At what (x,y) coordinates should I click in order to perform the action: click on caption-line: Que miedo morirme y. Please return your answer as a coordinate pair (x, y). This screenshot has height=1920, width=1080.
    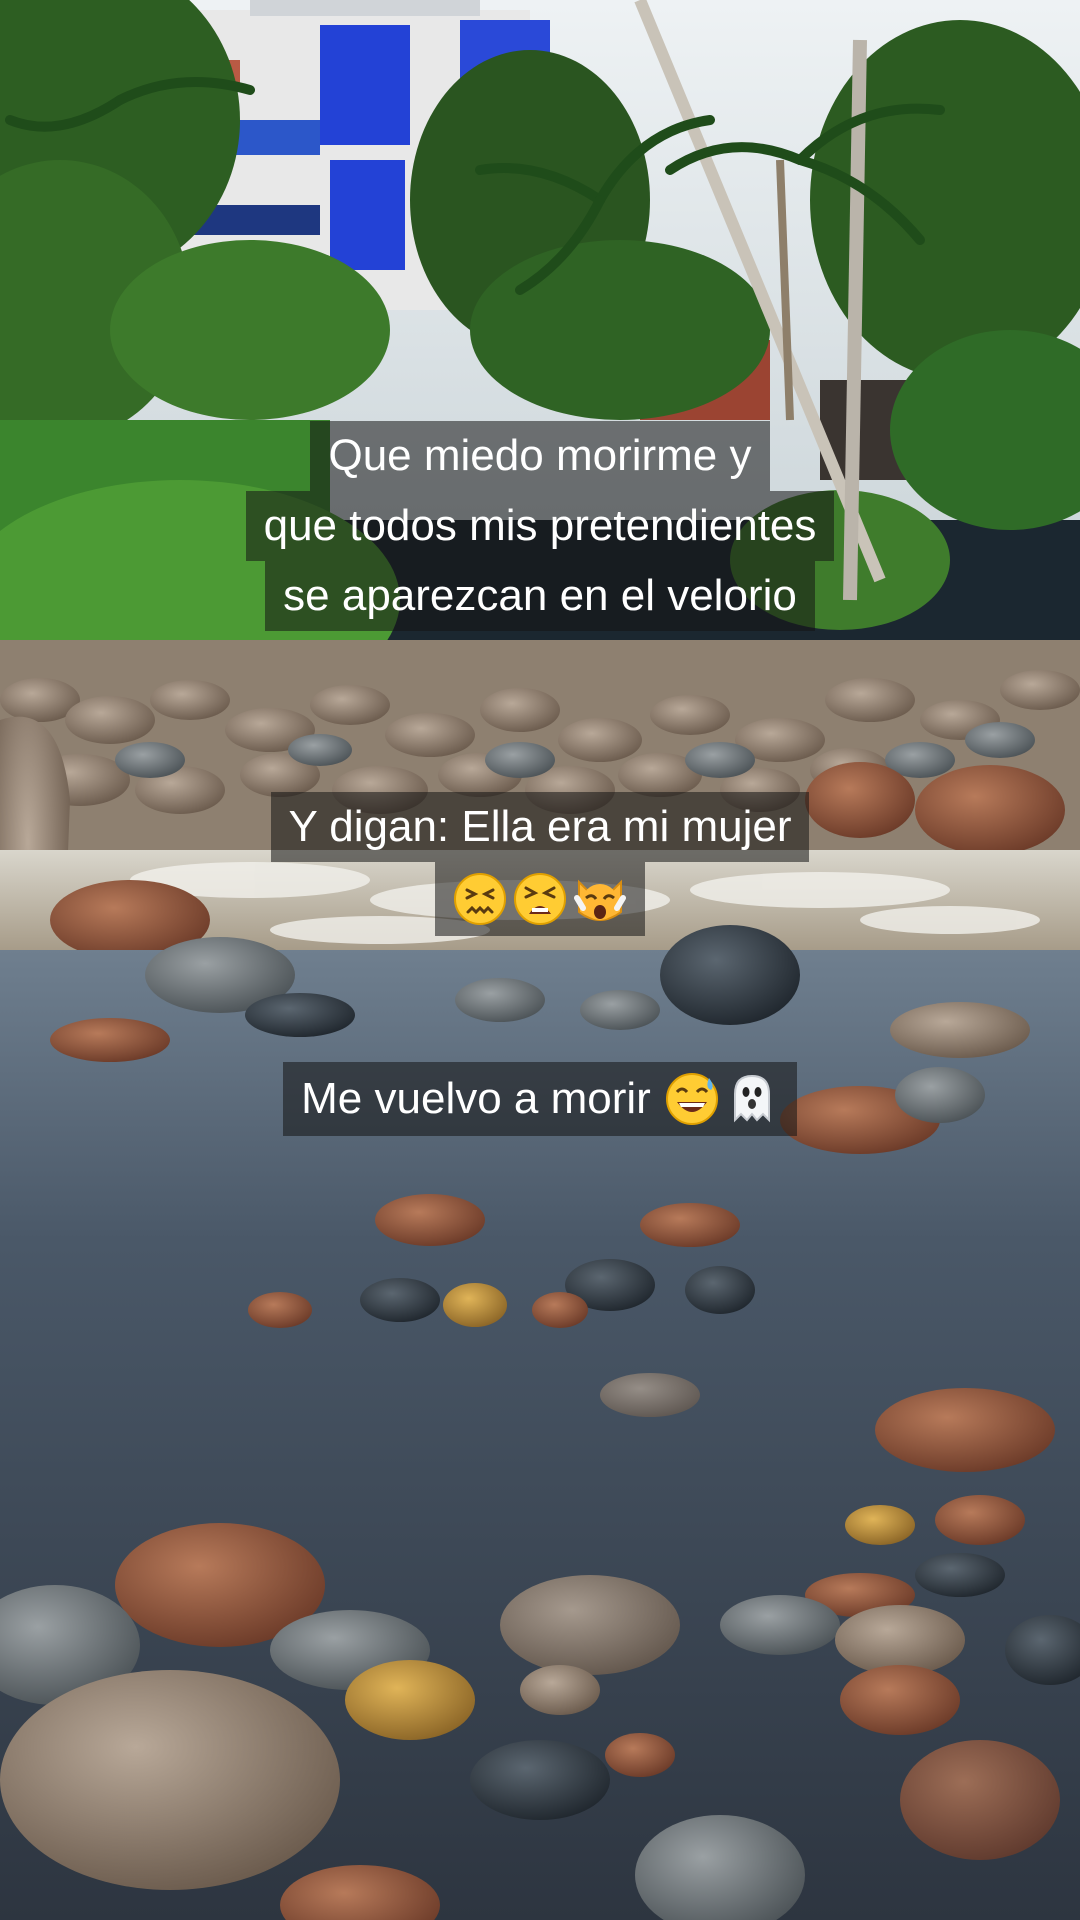
    Looking at the image, I should click on (540, 456).